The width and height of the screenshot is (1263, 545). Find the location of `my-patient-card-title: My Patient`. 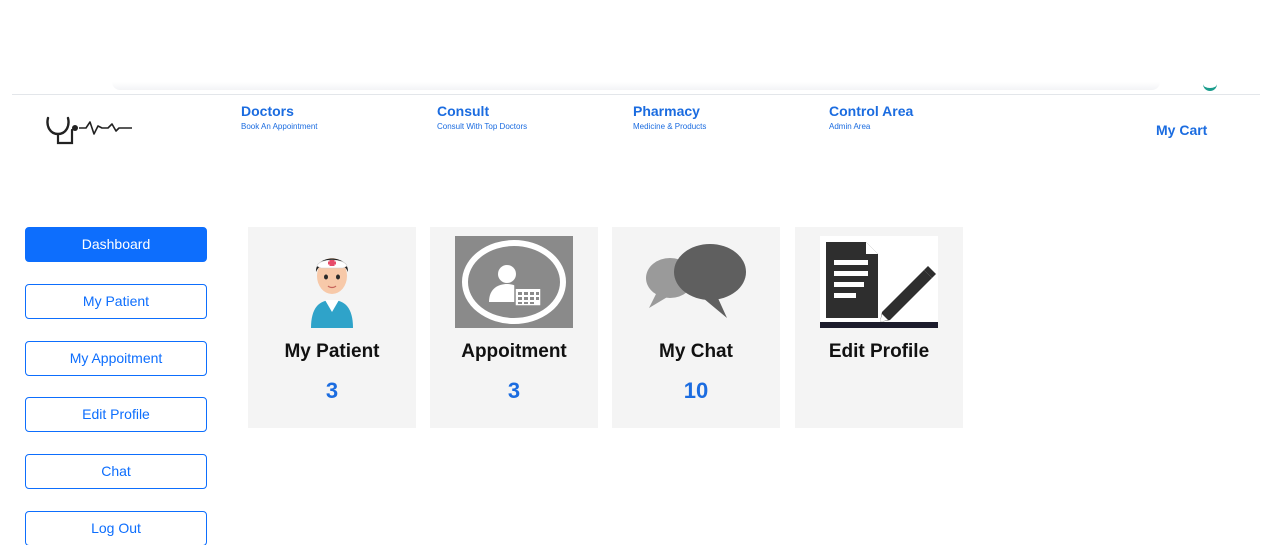

my-patient-card-title: My Patient is located at coordinates (332, 351).